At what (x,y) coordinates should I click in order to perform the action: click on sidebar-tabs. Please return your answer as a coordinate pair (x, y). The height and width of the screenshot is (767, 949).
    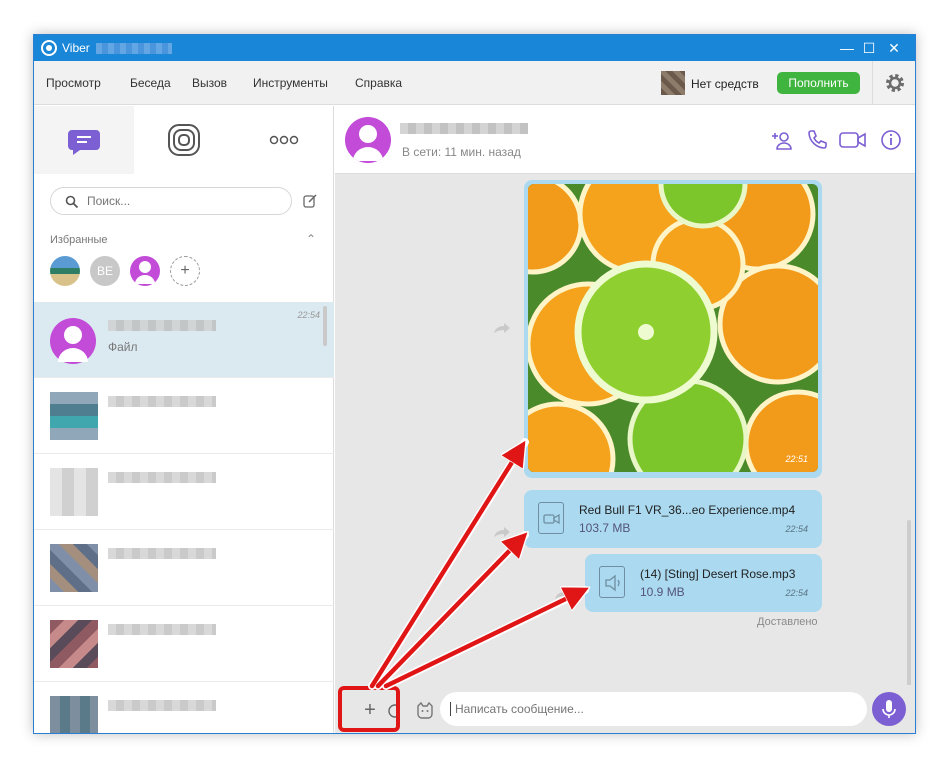
    Looking at the image, I should click on (184, 140).